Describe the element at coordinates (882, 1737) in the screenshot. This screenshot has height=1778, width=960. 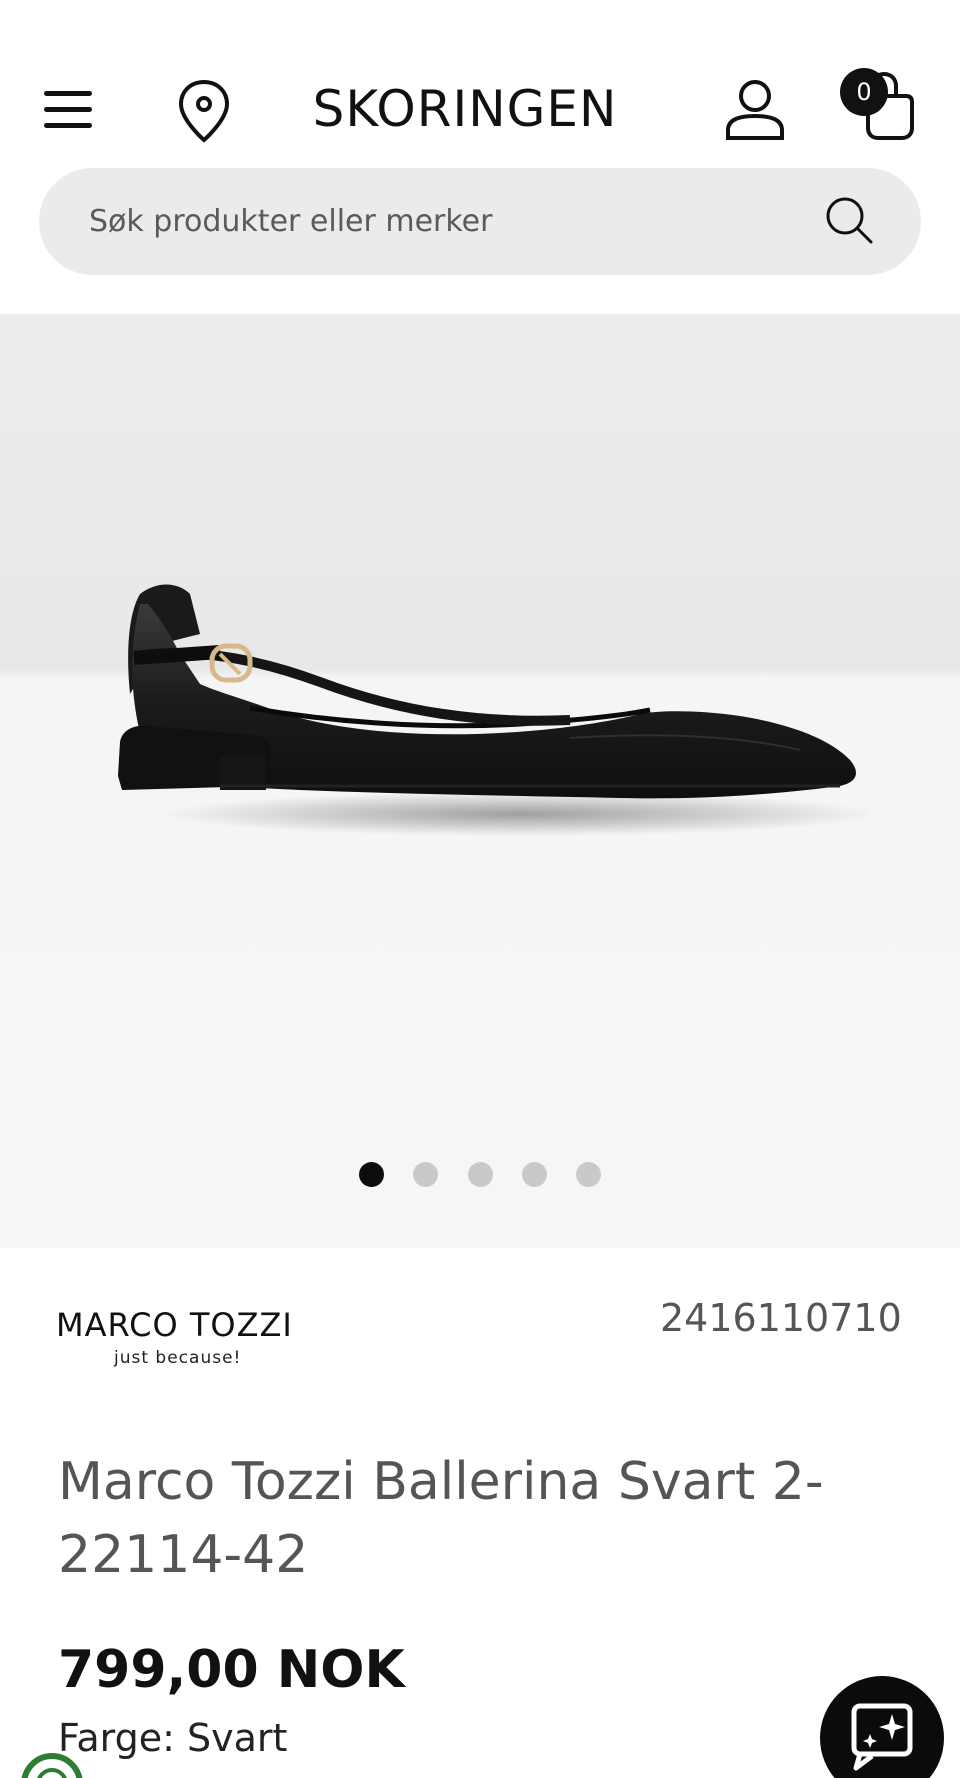
I see `chat-sparkle-icon` at that location.